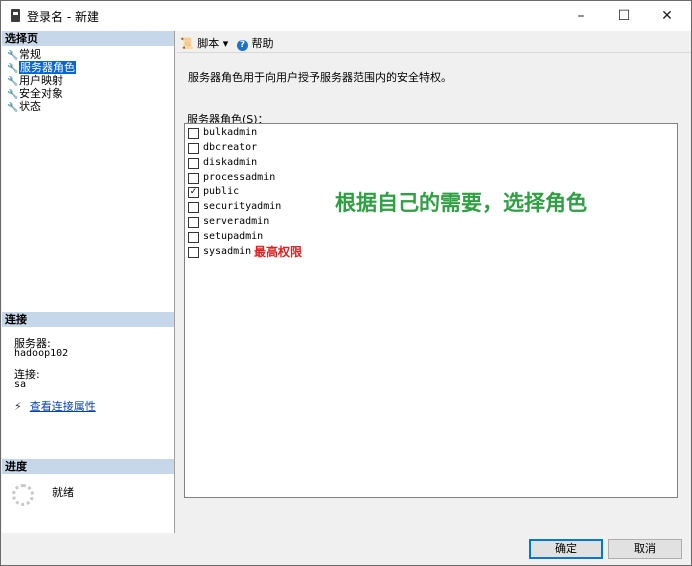  What do you see at coordinates (320, 77) in the screenshot?
I see `page-description: 服务器角色用于向用户授予服务器范围内的安全特权。` at bounding box center [320, 77].